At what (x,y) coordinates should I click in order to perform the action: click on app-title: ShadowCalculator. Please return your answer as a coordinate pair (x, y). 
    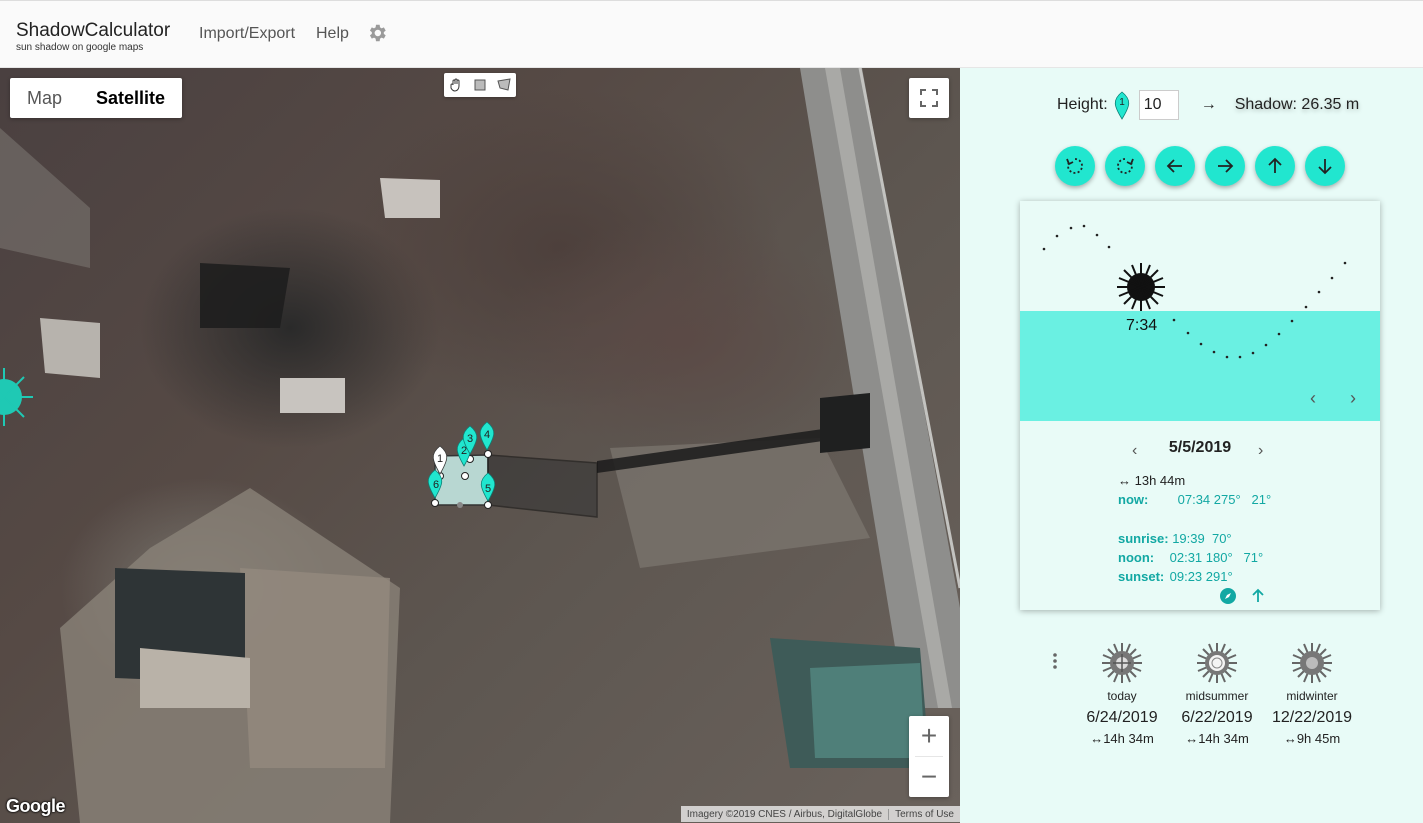
    Looking at the image, I should click on (93, 31).